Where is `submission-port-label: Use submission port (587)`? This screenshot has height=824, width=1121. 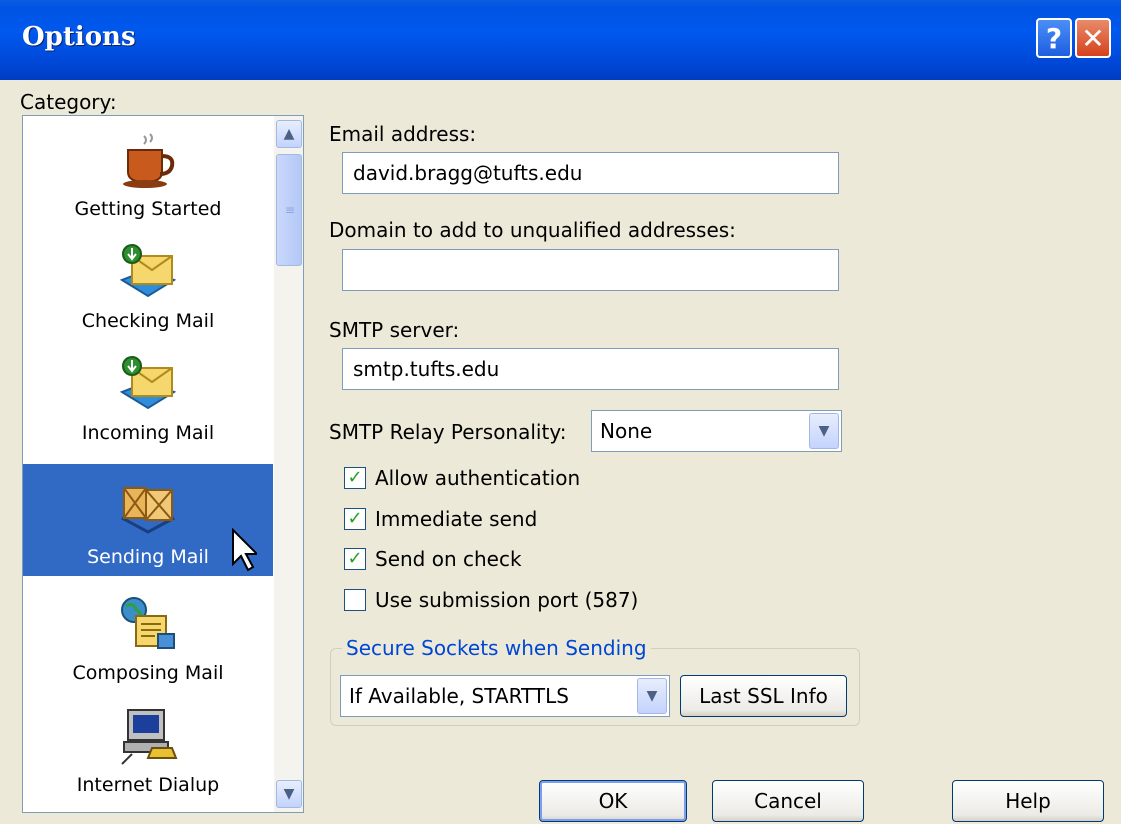 submission-port-label: Use submission port (587) is located at coordinates (507, 600).